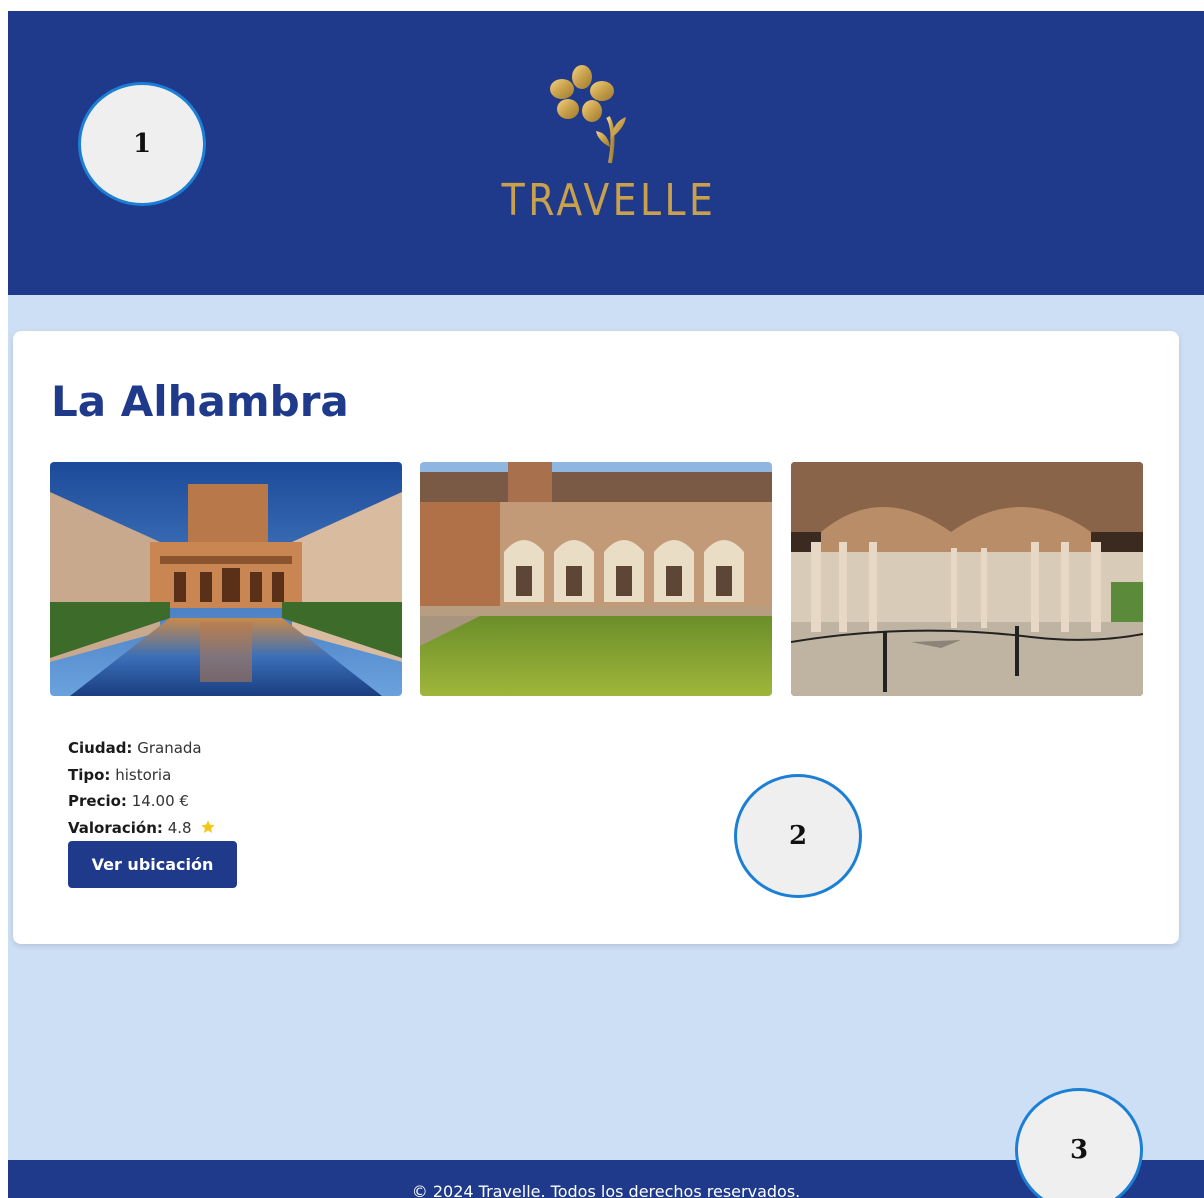 This screenshot has width=1204, height=1198. I want to click on logo-text: TRAVELLE, so click(609, 200).